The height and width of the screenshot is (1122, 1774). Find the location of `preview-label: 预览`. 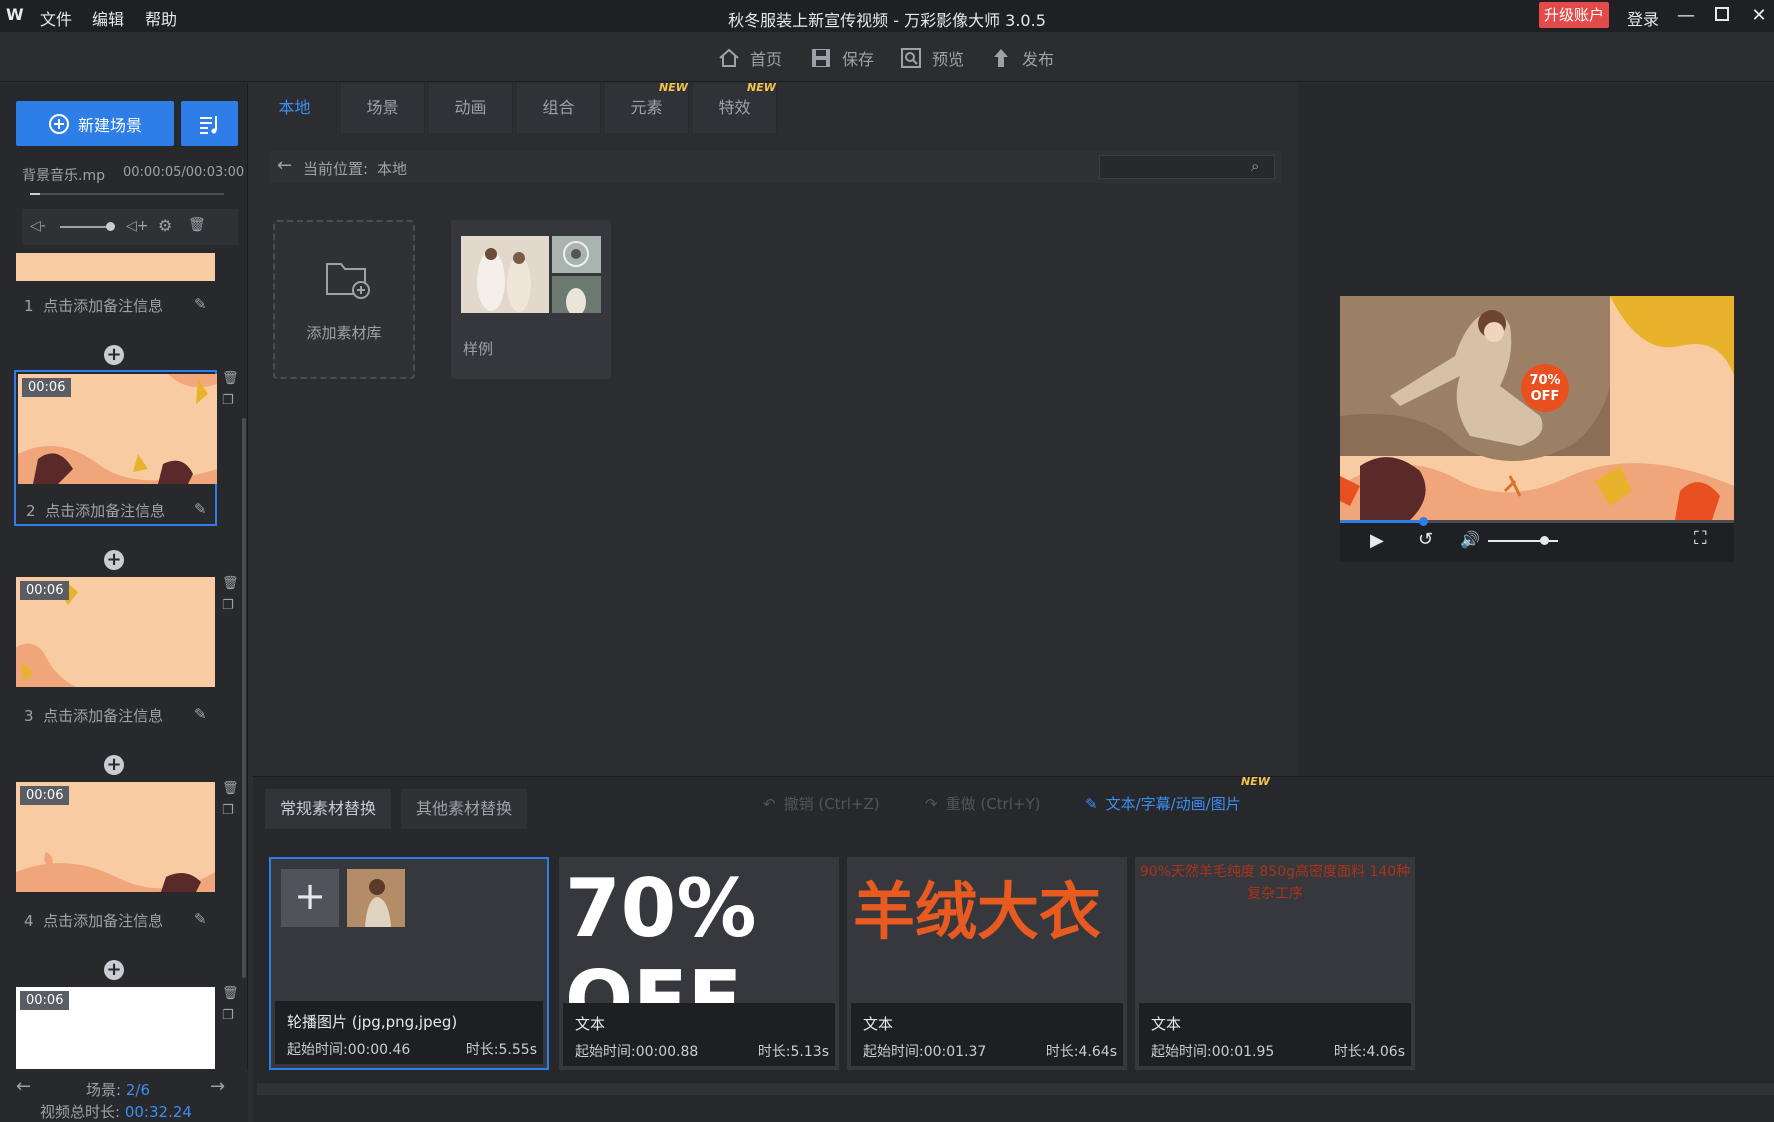

preview-label: 预览 is located at coordinates (948, 59).